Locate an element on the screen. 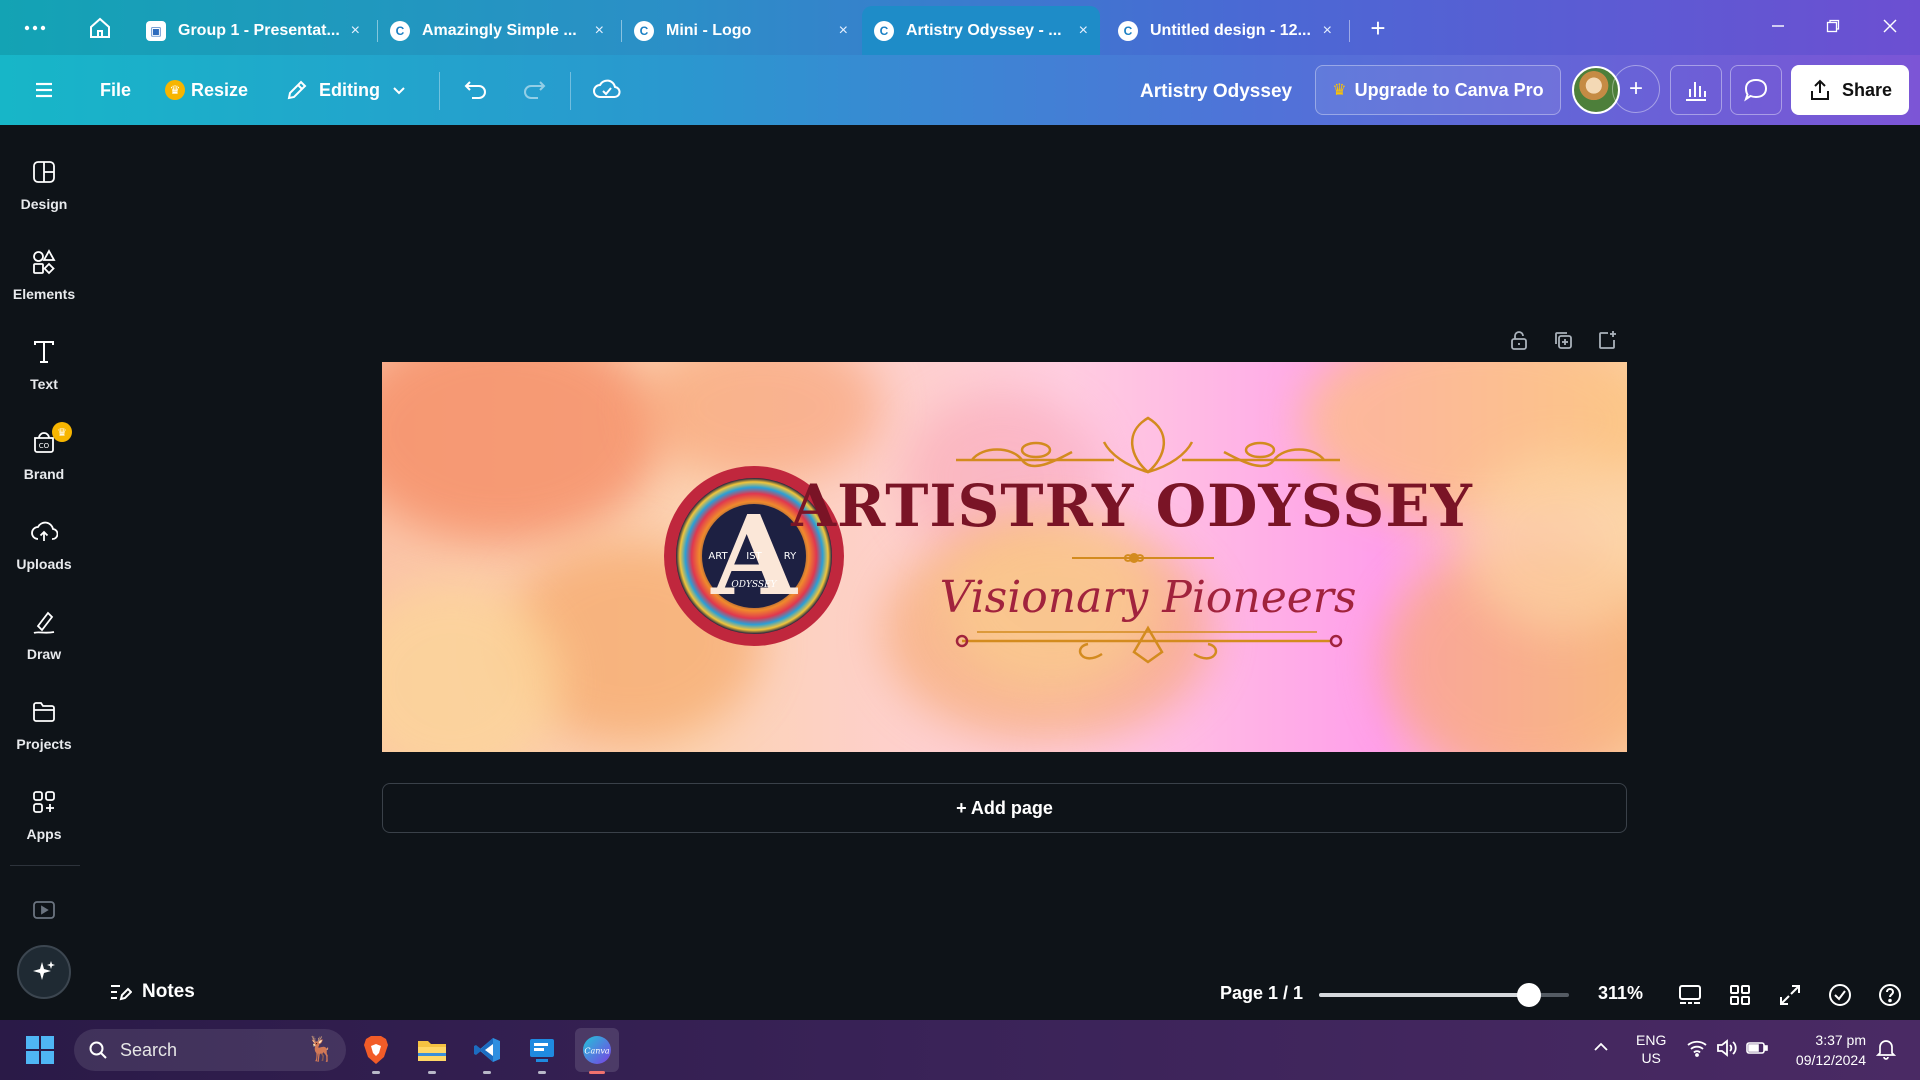  sidebar-item-label: Apps is located at coordinates (44, 834).